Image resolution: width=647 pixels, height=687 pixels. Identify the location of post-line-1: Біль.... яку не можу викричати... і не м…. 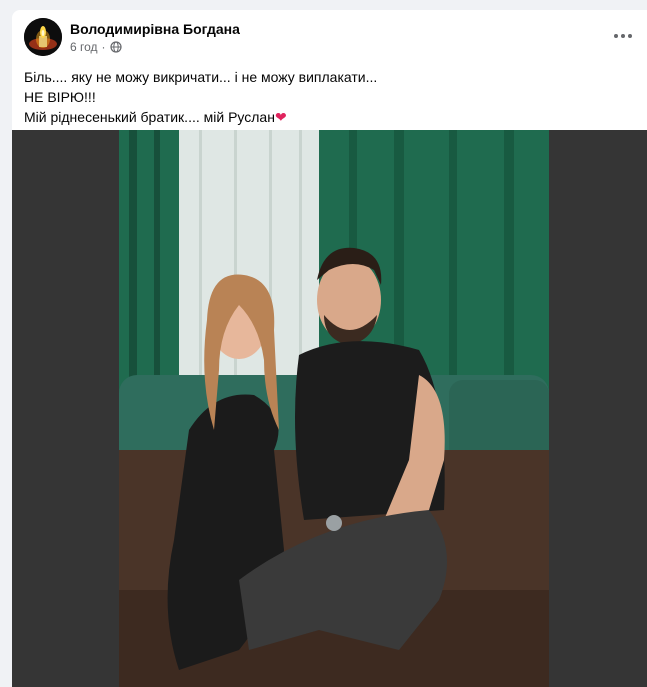
(201, 77).